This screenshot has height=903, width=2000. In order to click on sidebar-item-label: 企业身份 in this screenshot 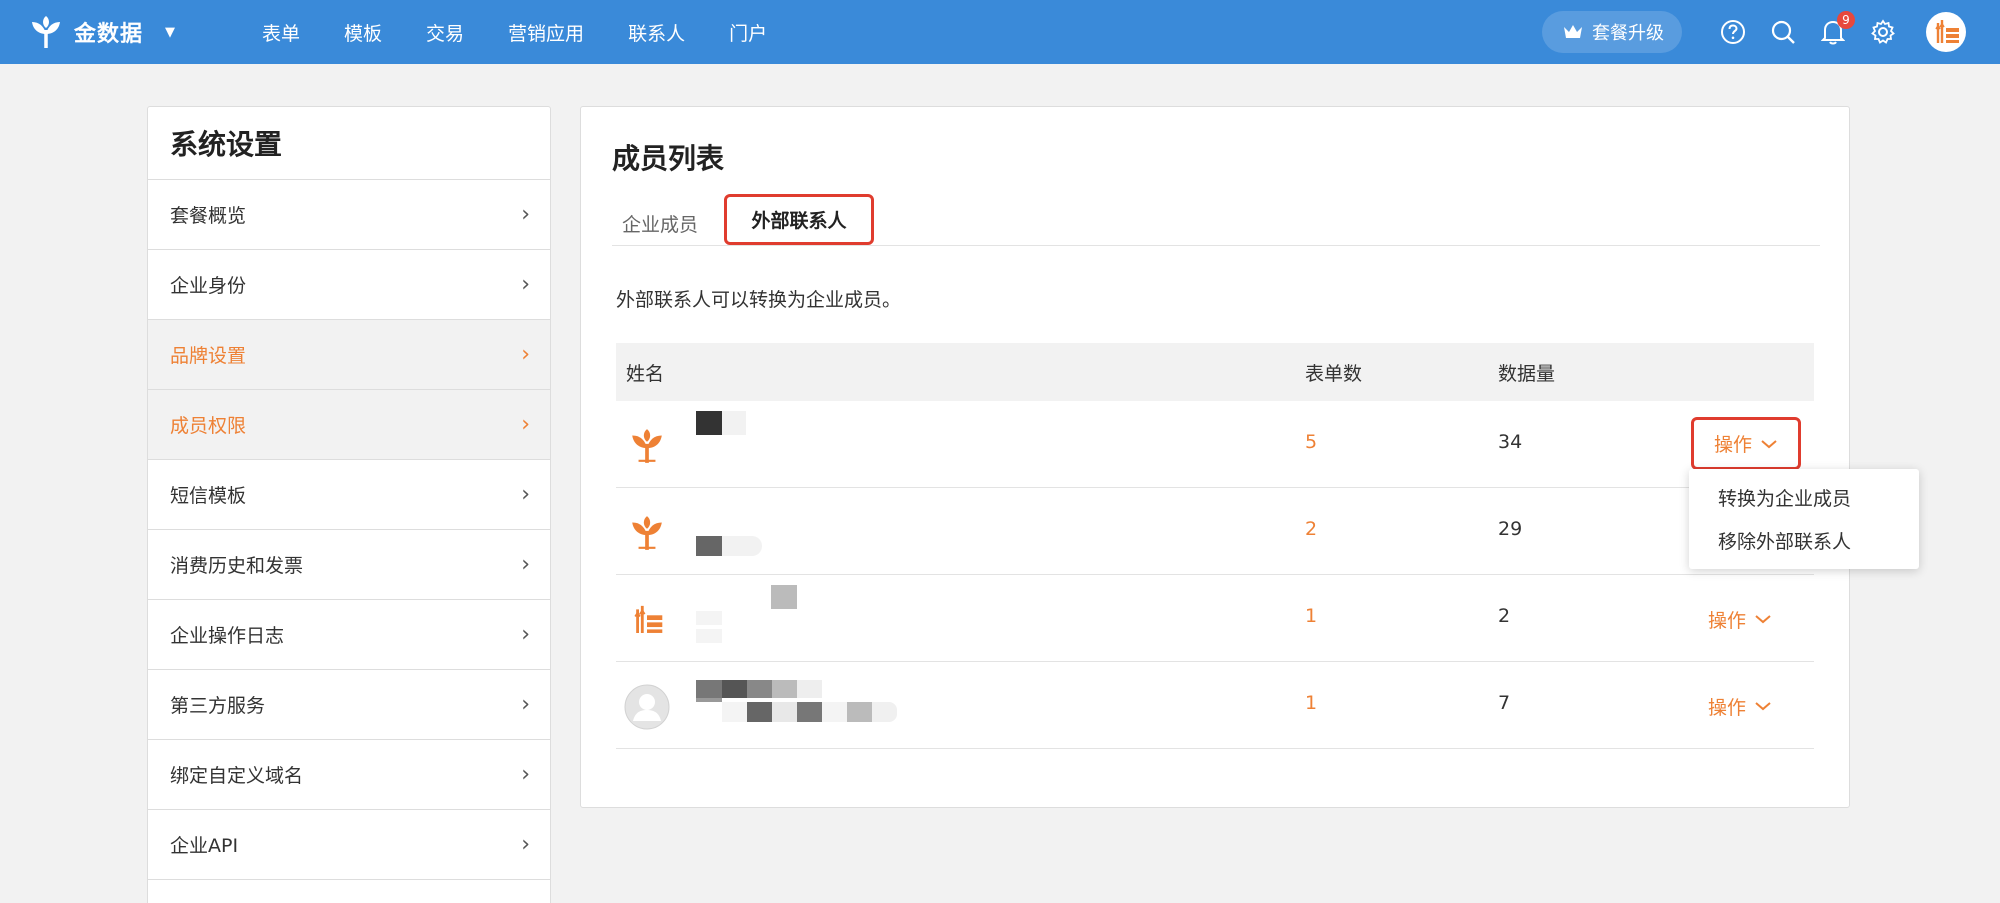, I will do `click(208, 286)`.